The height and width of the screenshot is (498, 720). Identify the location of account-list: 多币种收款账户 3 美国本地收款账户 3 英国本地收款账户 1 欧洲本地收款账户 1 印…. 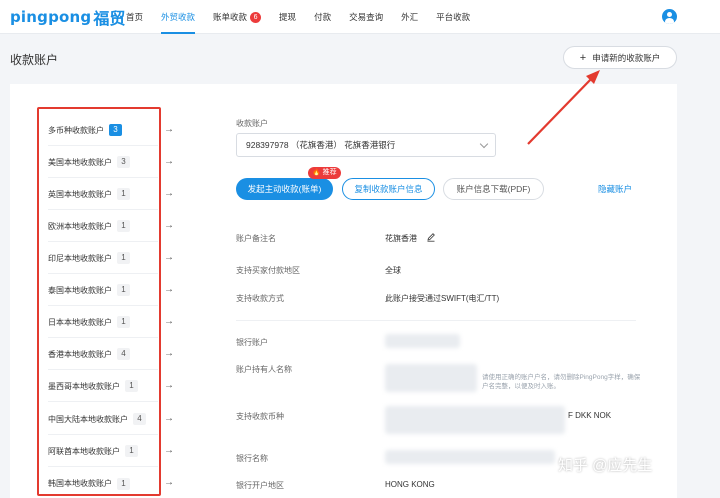
(99, 301).